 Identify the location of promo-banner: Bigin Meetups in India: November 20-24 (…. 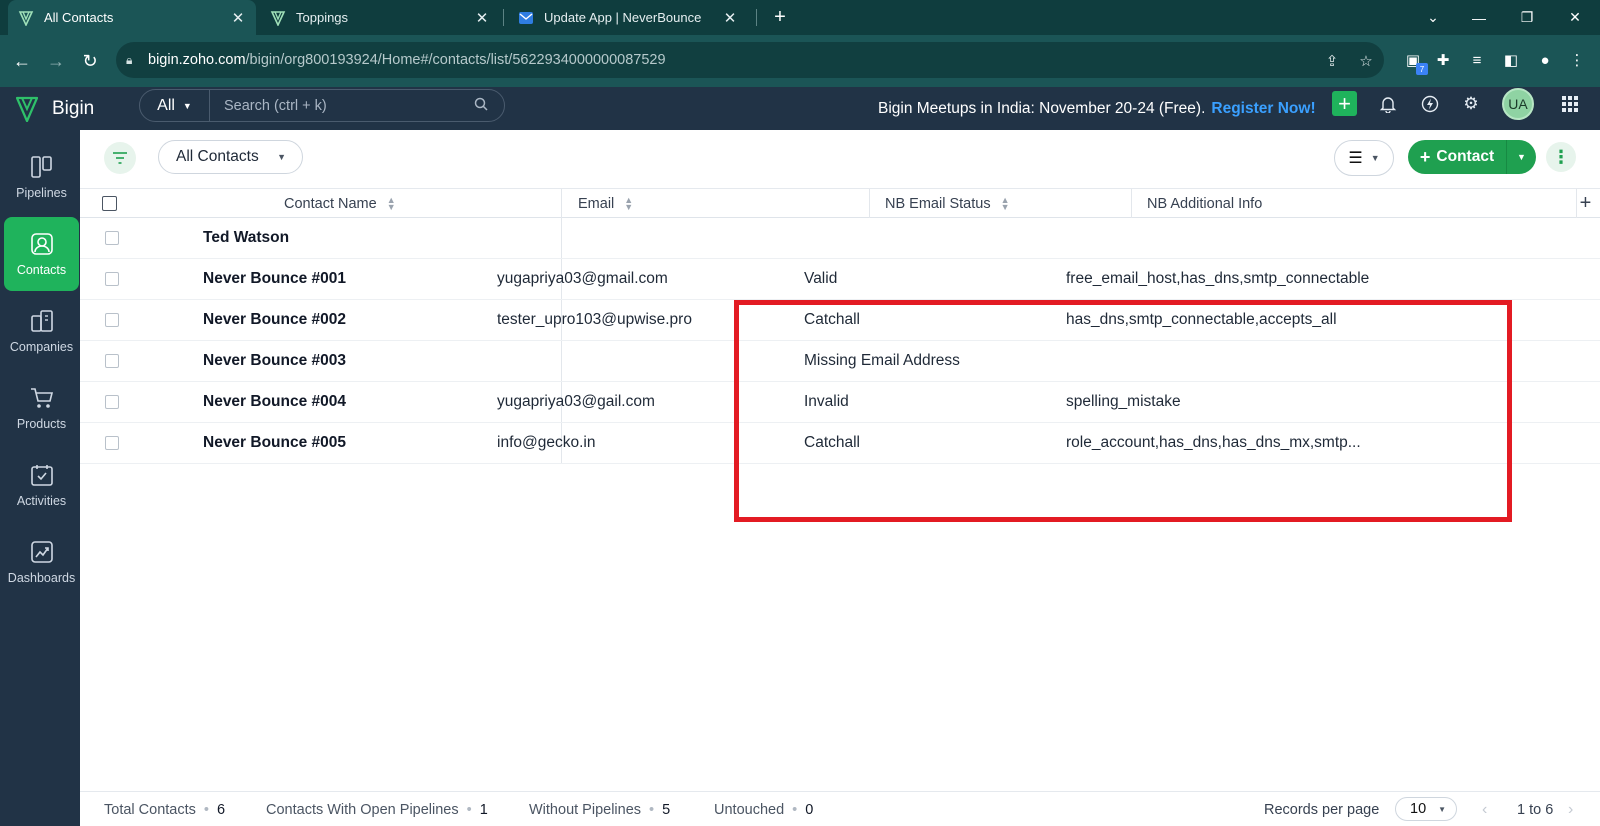
(1097, 108).